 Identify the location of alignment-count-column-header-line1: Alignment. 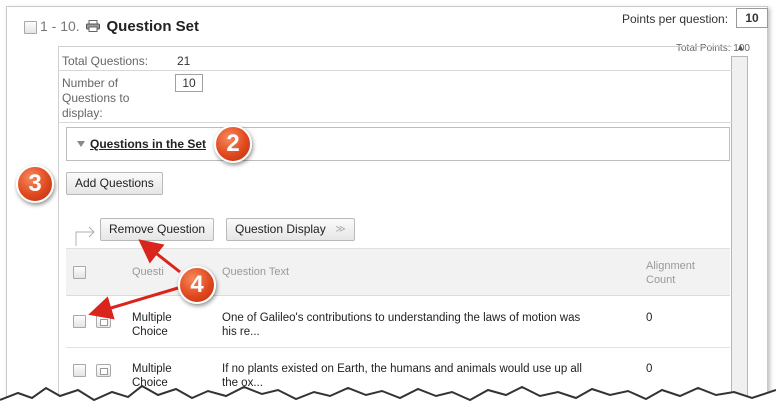
(670, 266).